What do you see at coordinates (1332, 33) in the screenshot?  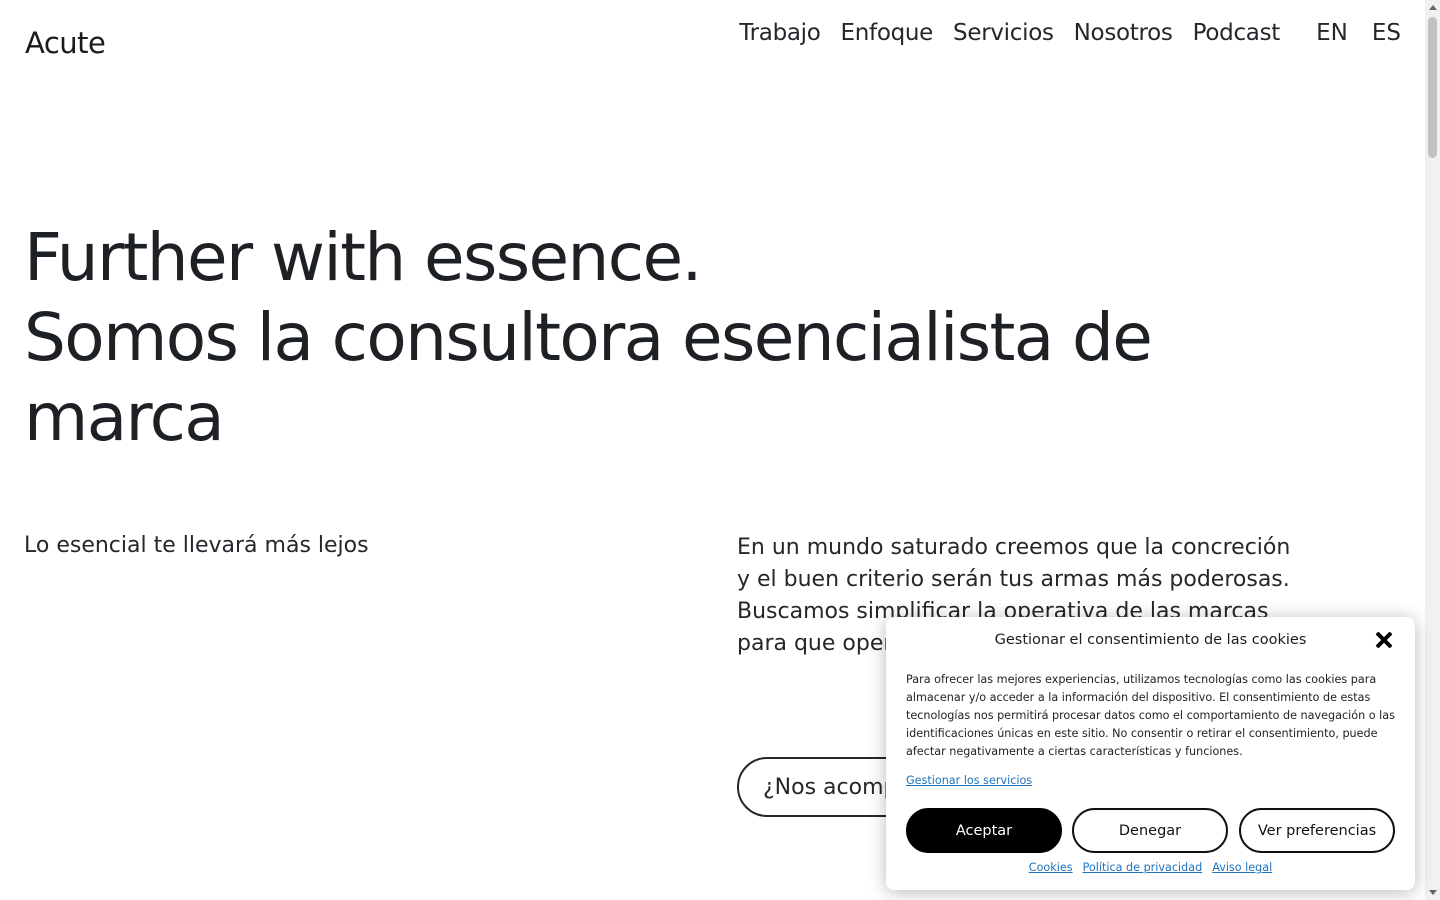 I see `lang-en-link: EN` at bounding box center [1332, 33].